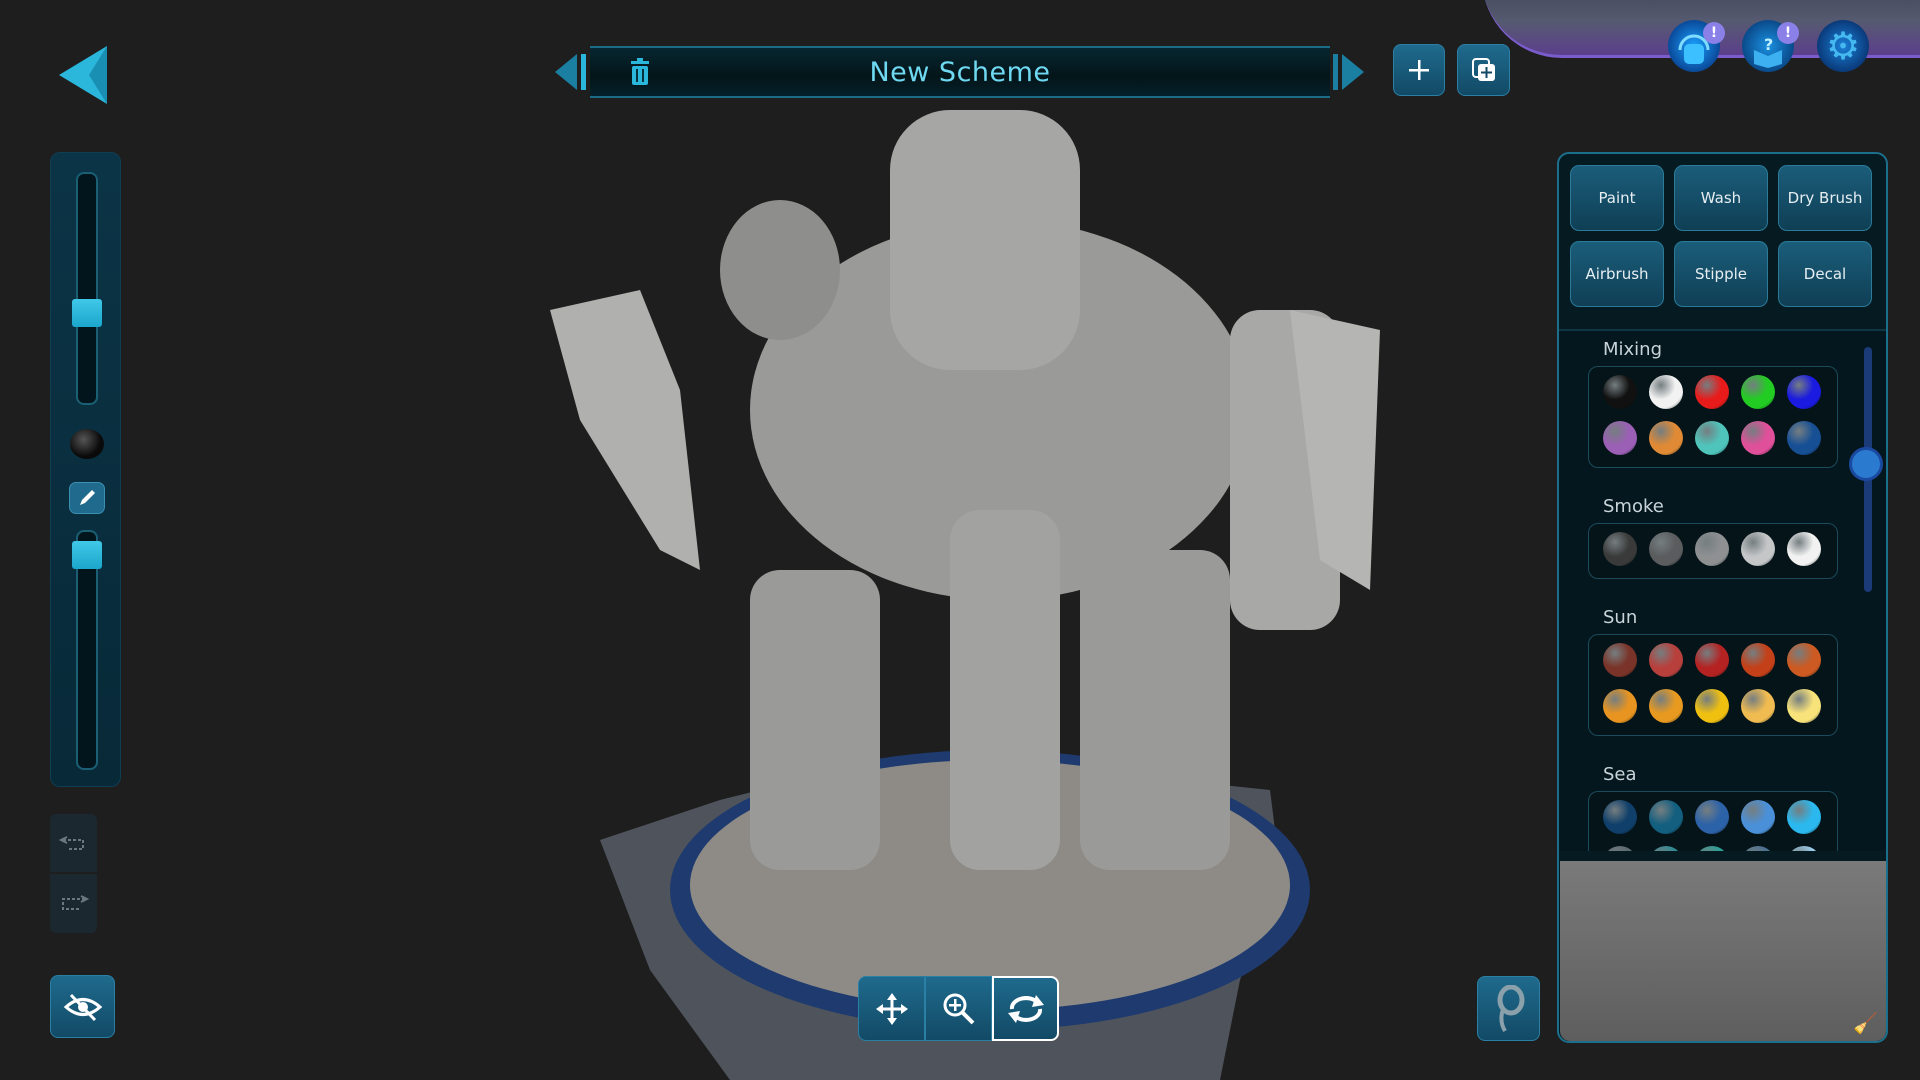 The width and height of the screenshot is (1920, 1080). I want to click on duplicate-icon, so click(1483, 69).